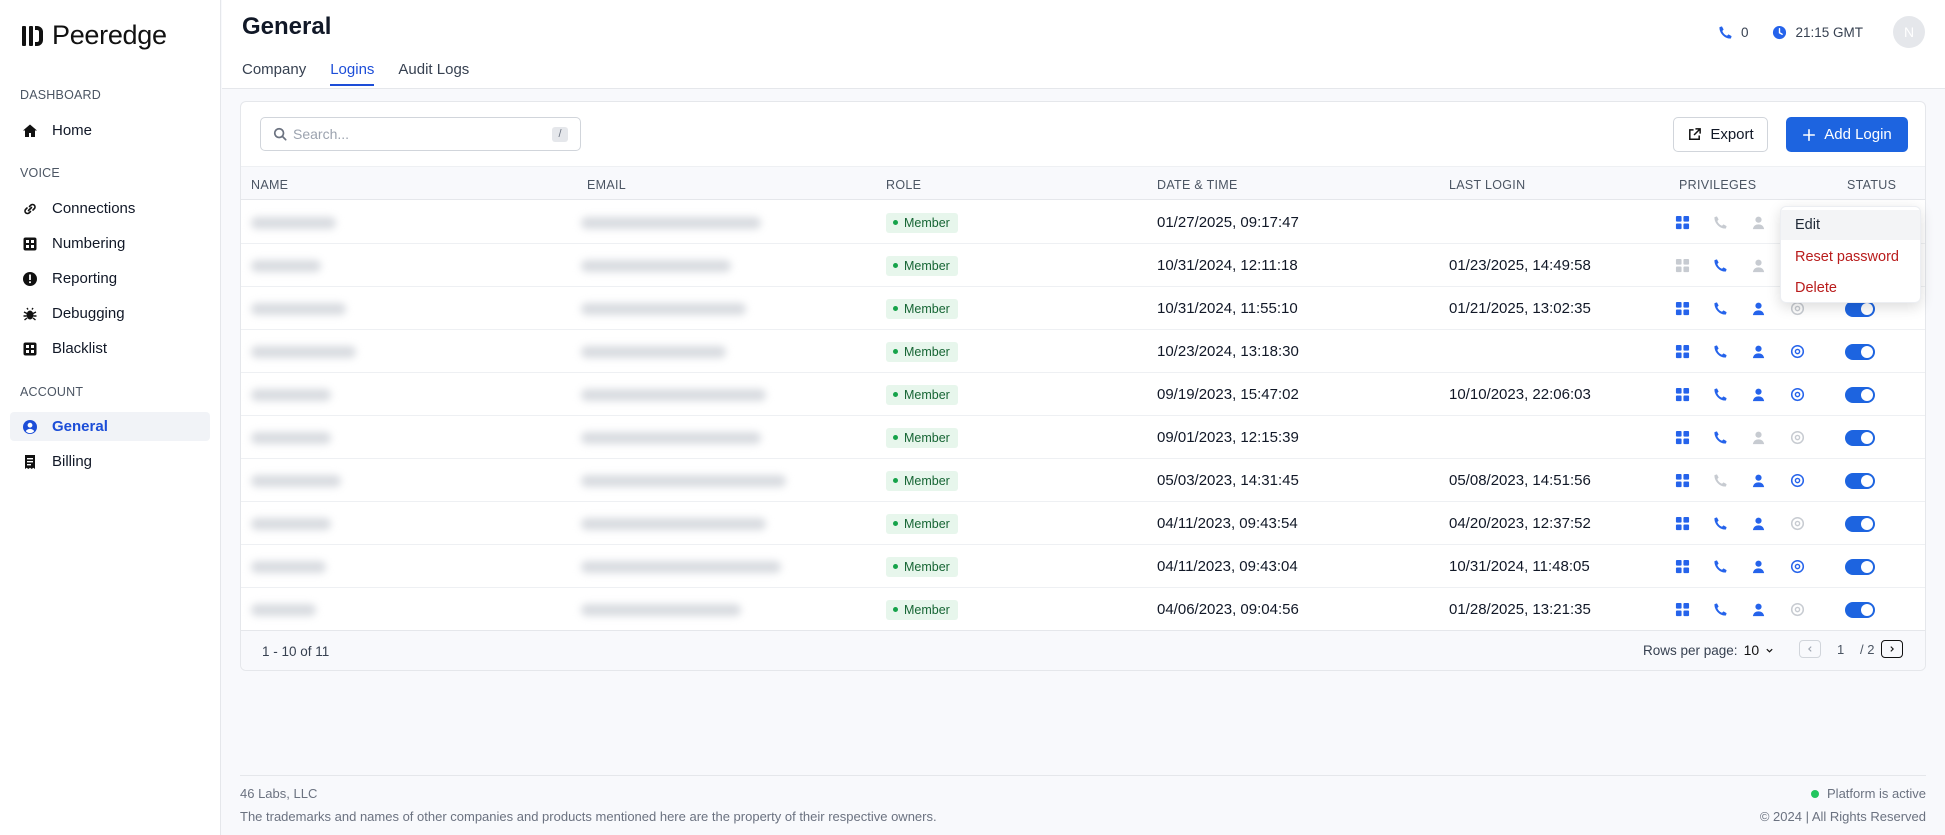 Image resolution: width=1945 pixels, height=835 pixels. Describe the element at coordinates (1733, 32) in the screenshot. I see `active-calls: 0` at that location.